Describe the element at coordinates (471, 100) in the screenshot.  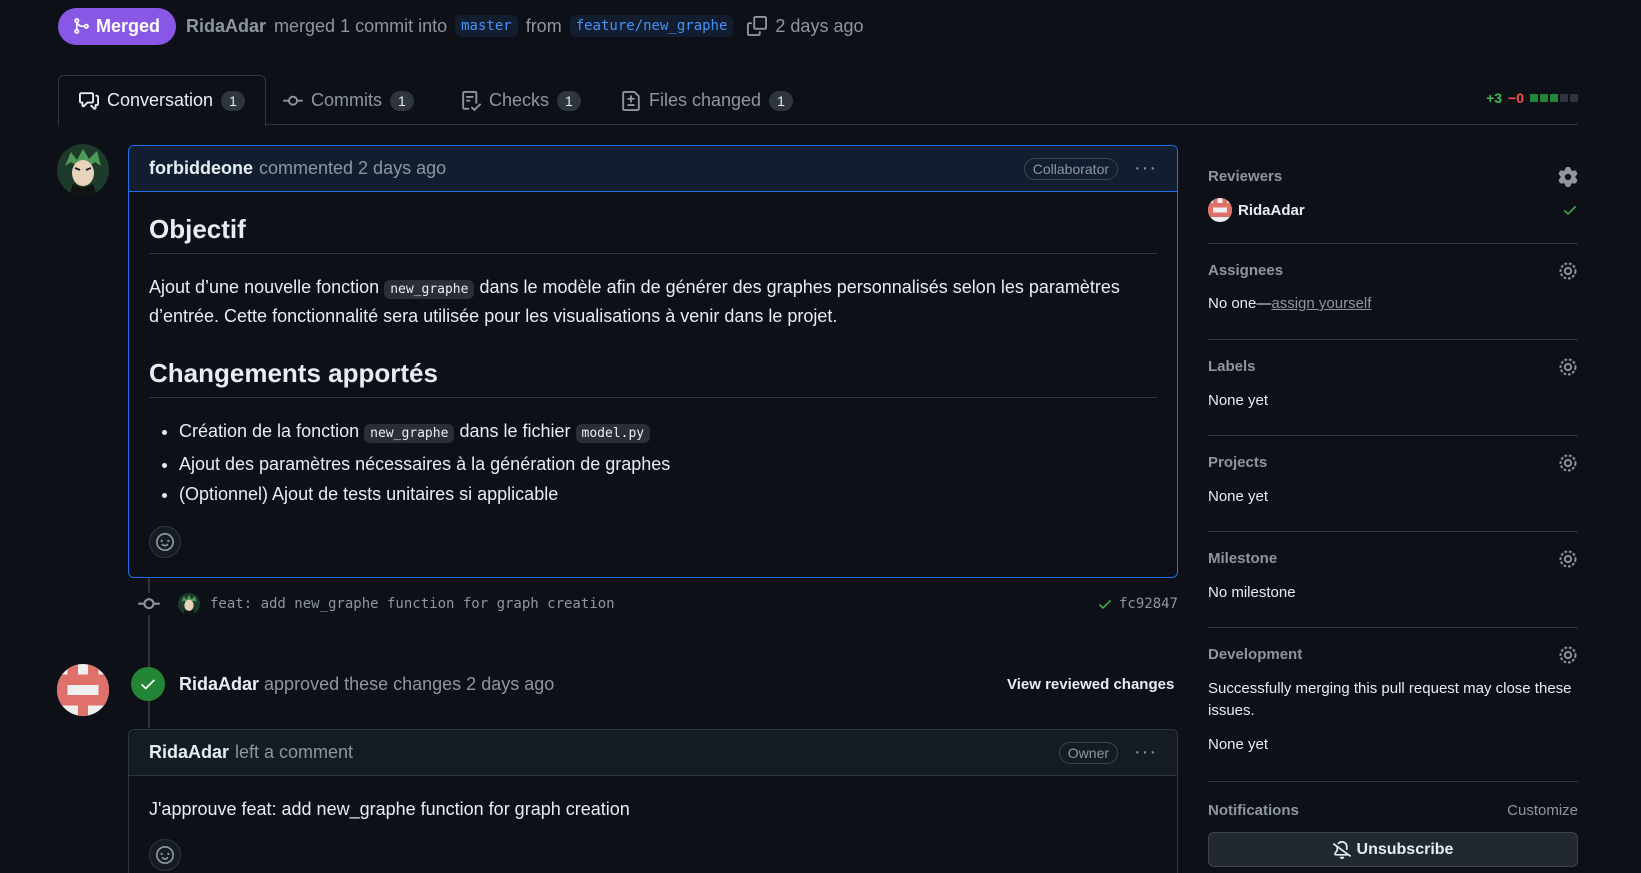
I see `checklist-icon` at that location.